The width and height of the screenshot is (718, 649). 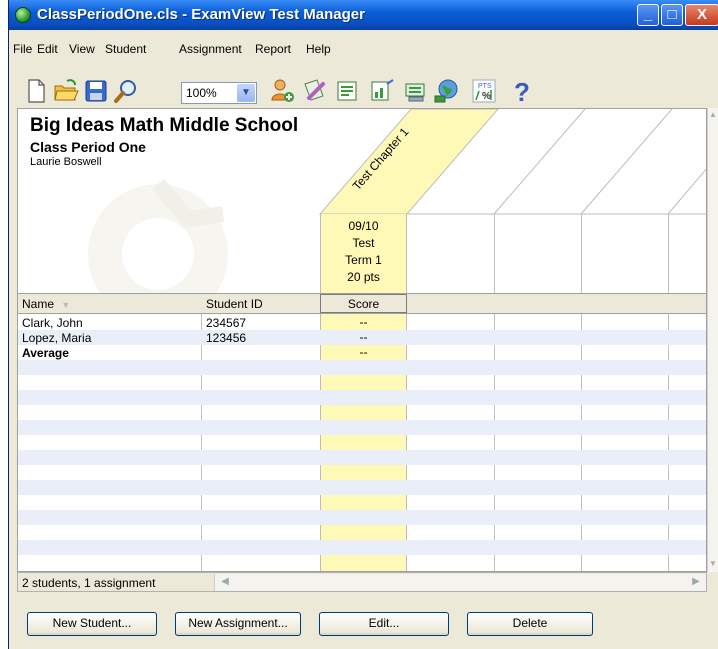 I want to click on score-column-header: Score, so click(x=363, y=303).